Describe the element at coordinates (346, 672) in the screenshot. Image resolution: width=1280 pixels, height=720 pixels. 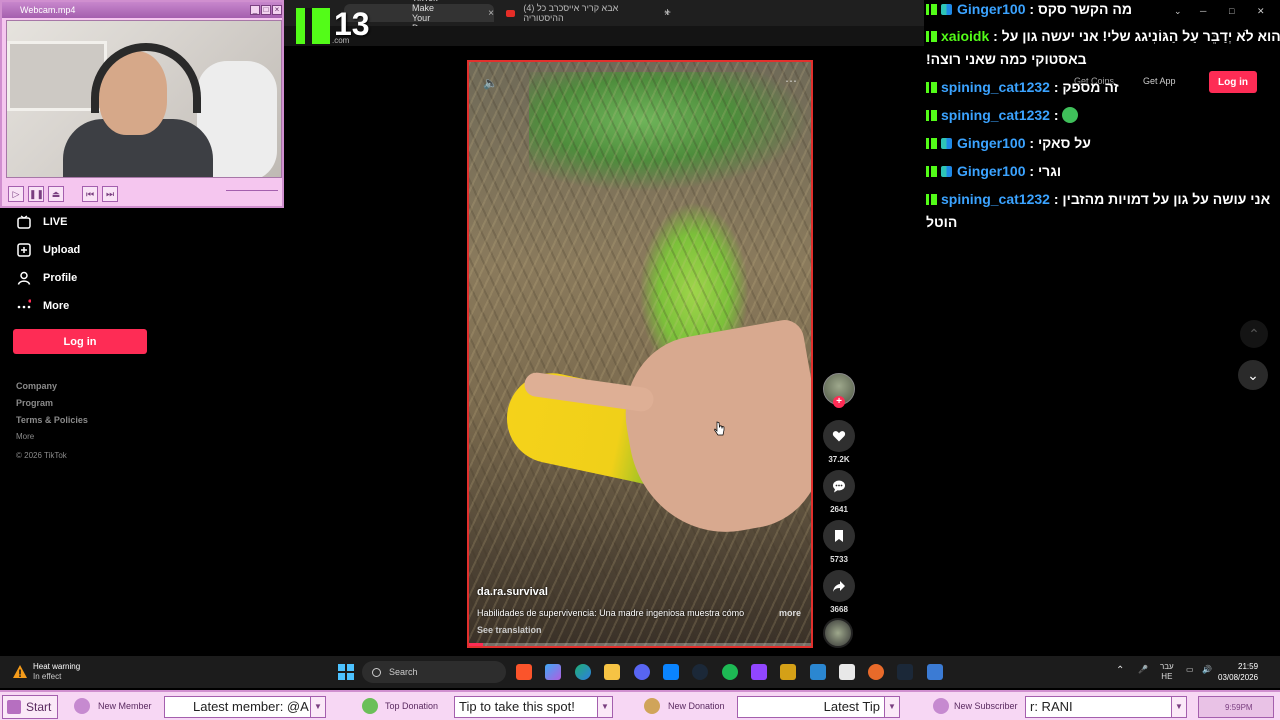
I see `windows-start-icon` at that location.